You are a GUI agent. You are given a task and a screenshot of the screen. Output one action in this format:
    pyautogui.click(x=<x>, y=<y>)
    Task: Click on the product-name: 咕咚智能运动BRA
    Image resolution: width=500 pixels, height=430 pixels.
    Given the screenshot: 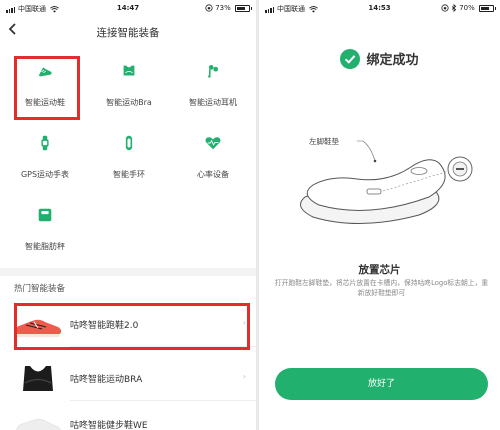 What is the action you would take?
    pyautogui.click(x=106, y=380)
    